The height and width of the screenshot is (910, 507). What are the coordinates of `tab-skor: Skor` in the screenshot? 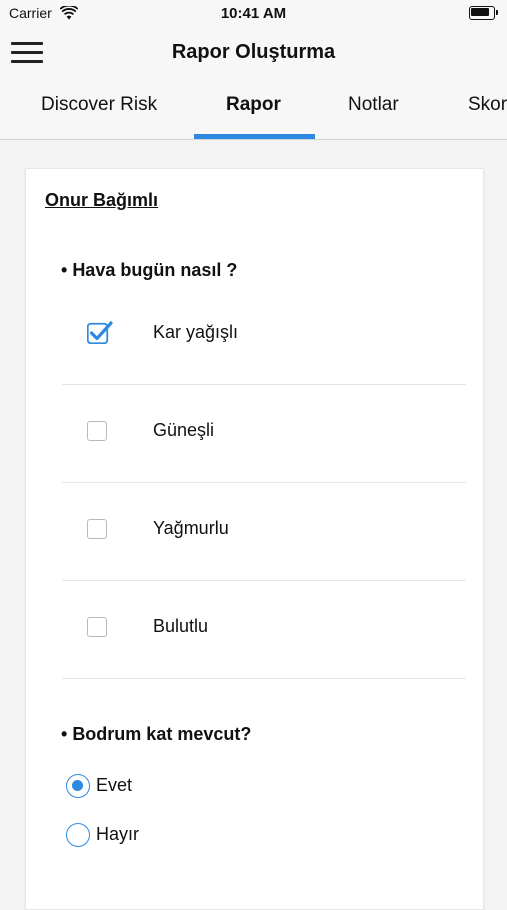 It's located at (487, 107).